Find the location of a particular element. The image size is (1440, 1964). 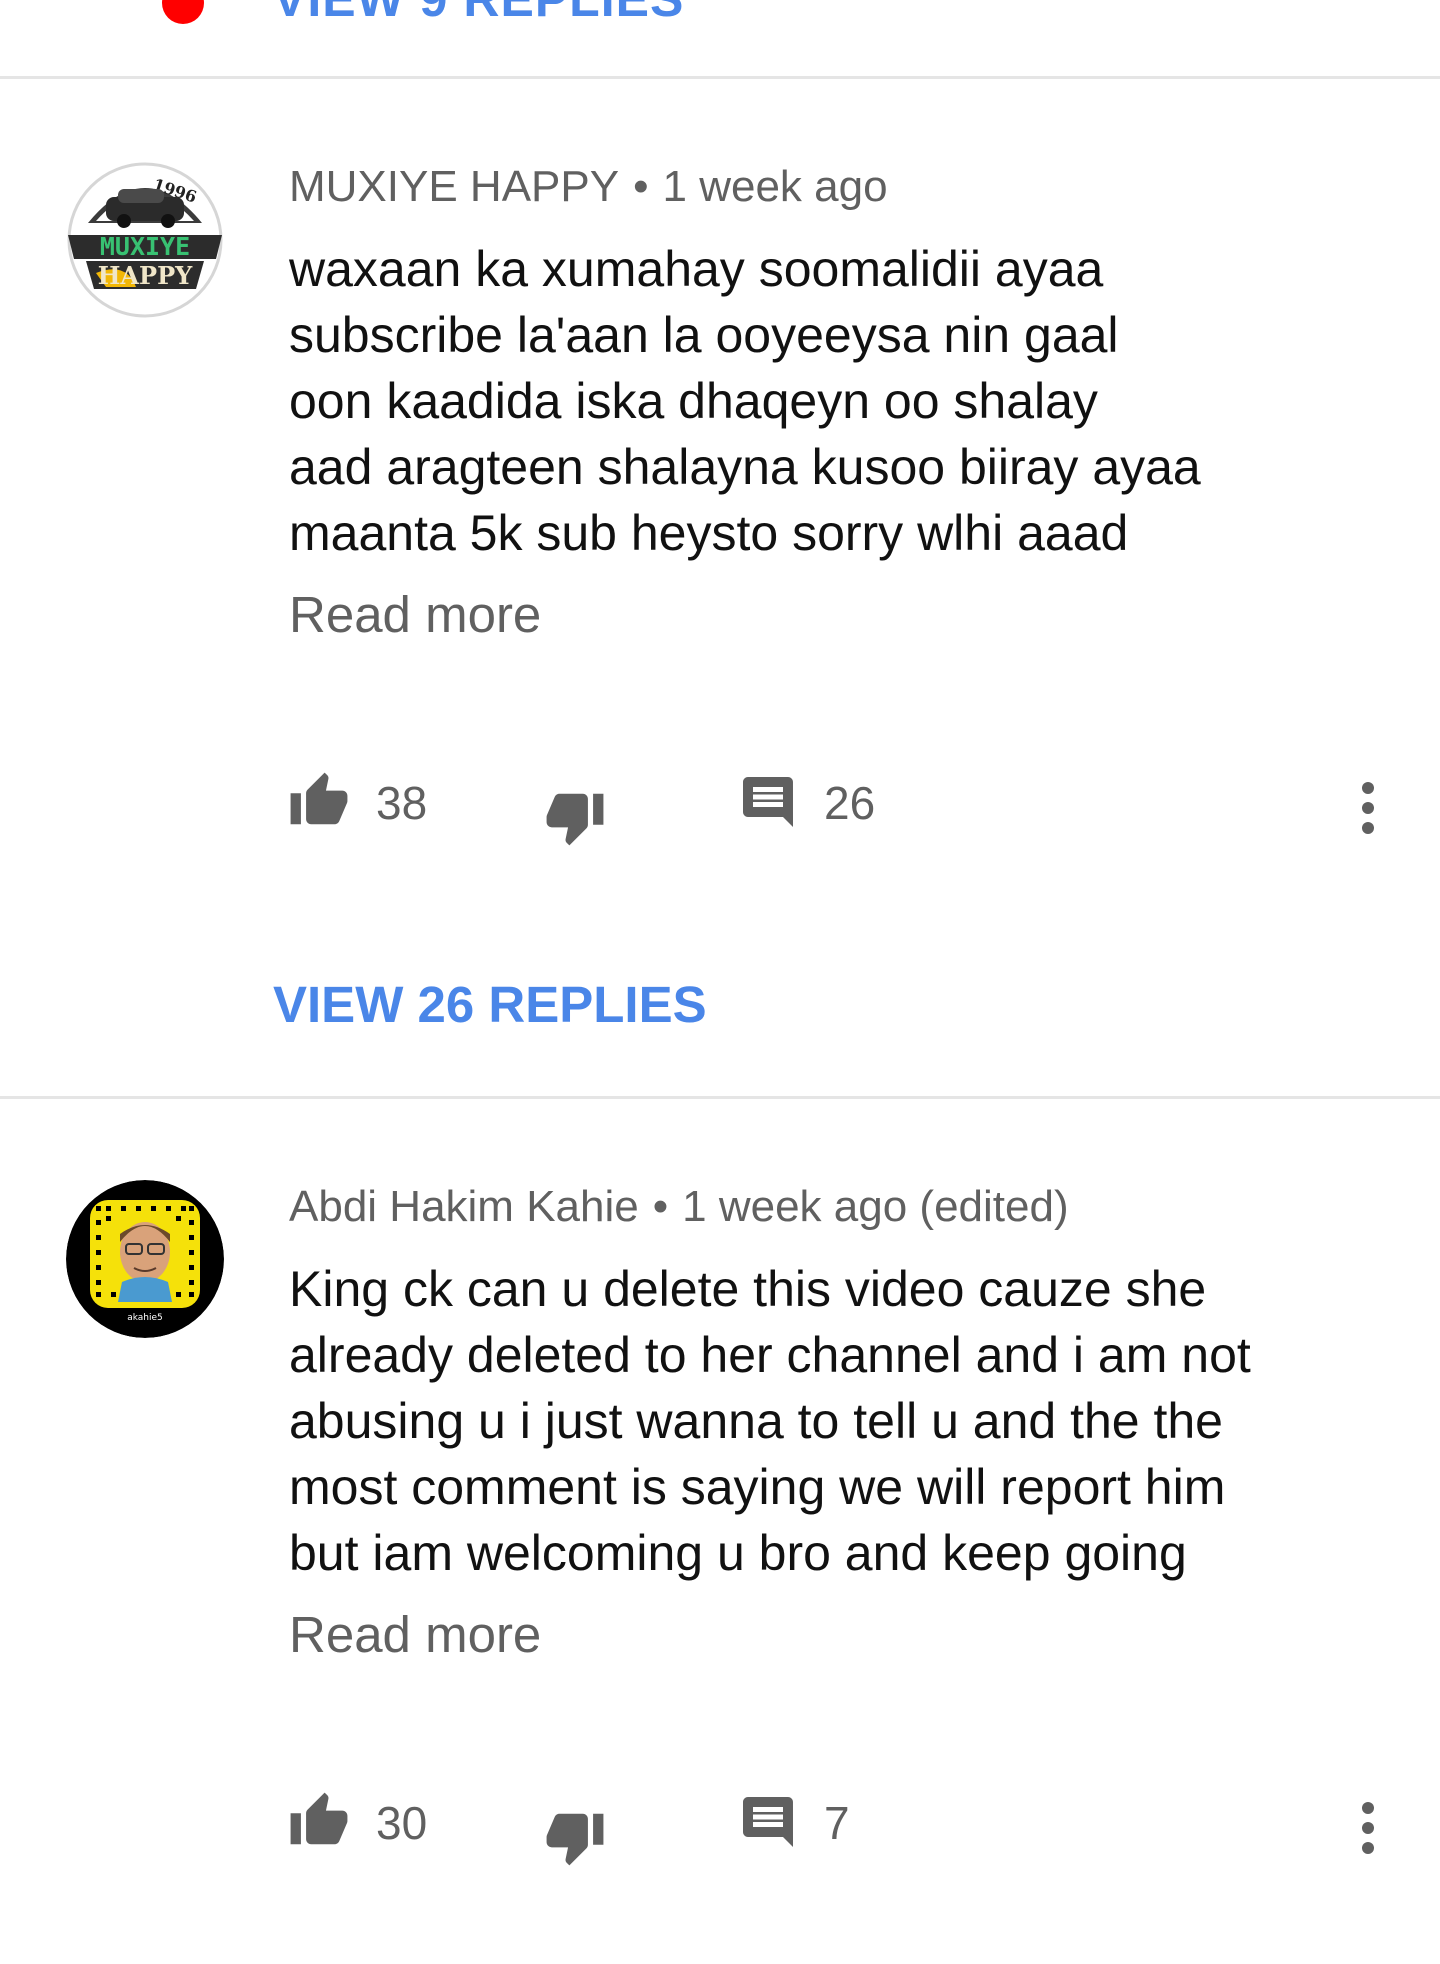

view-replies-button-previous: VIEW 9 REPLIES is located at coordinates (478, 14).